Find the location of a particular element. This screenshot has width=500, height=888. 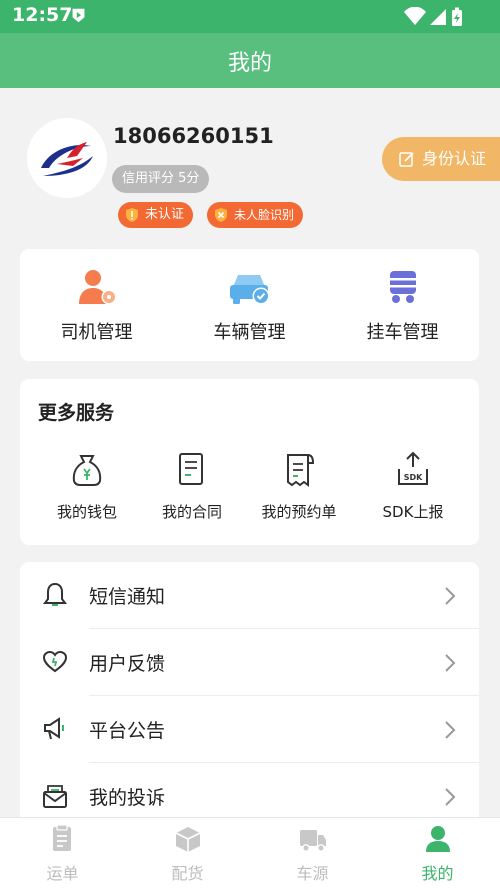

list-item-feedback: 用户反馈 is located at coordinates (249, 662).